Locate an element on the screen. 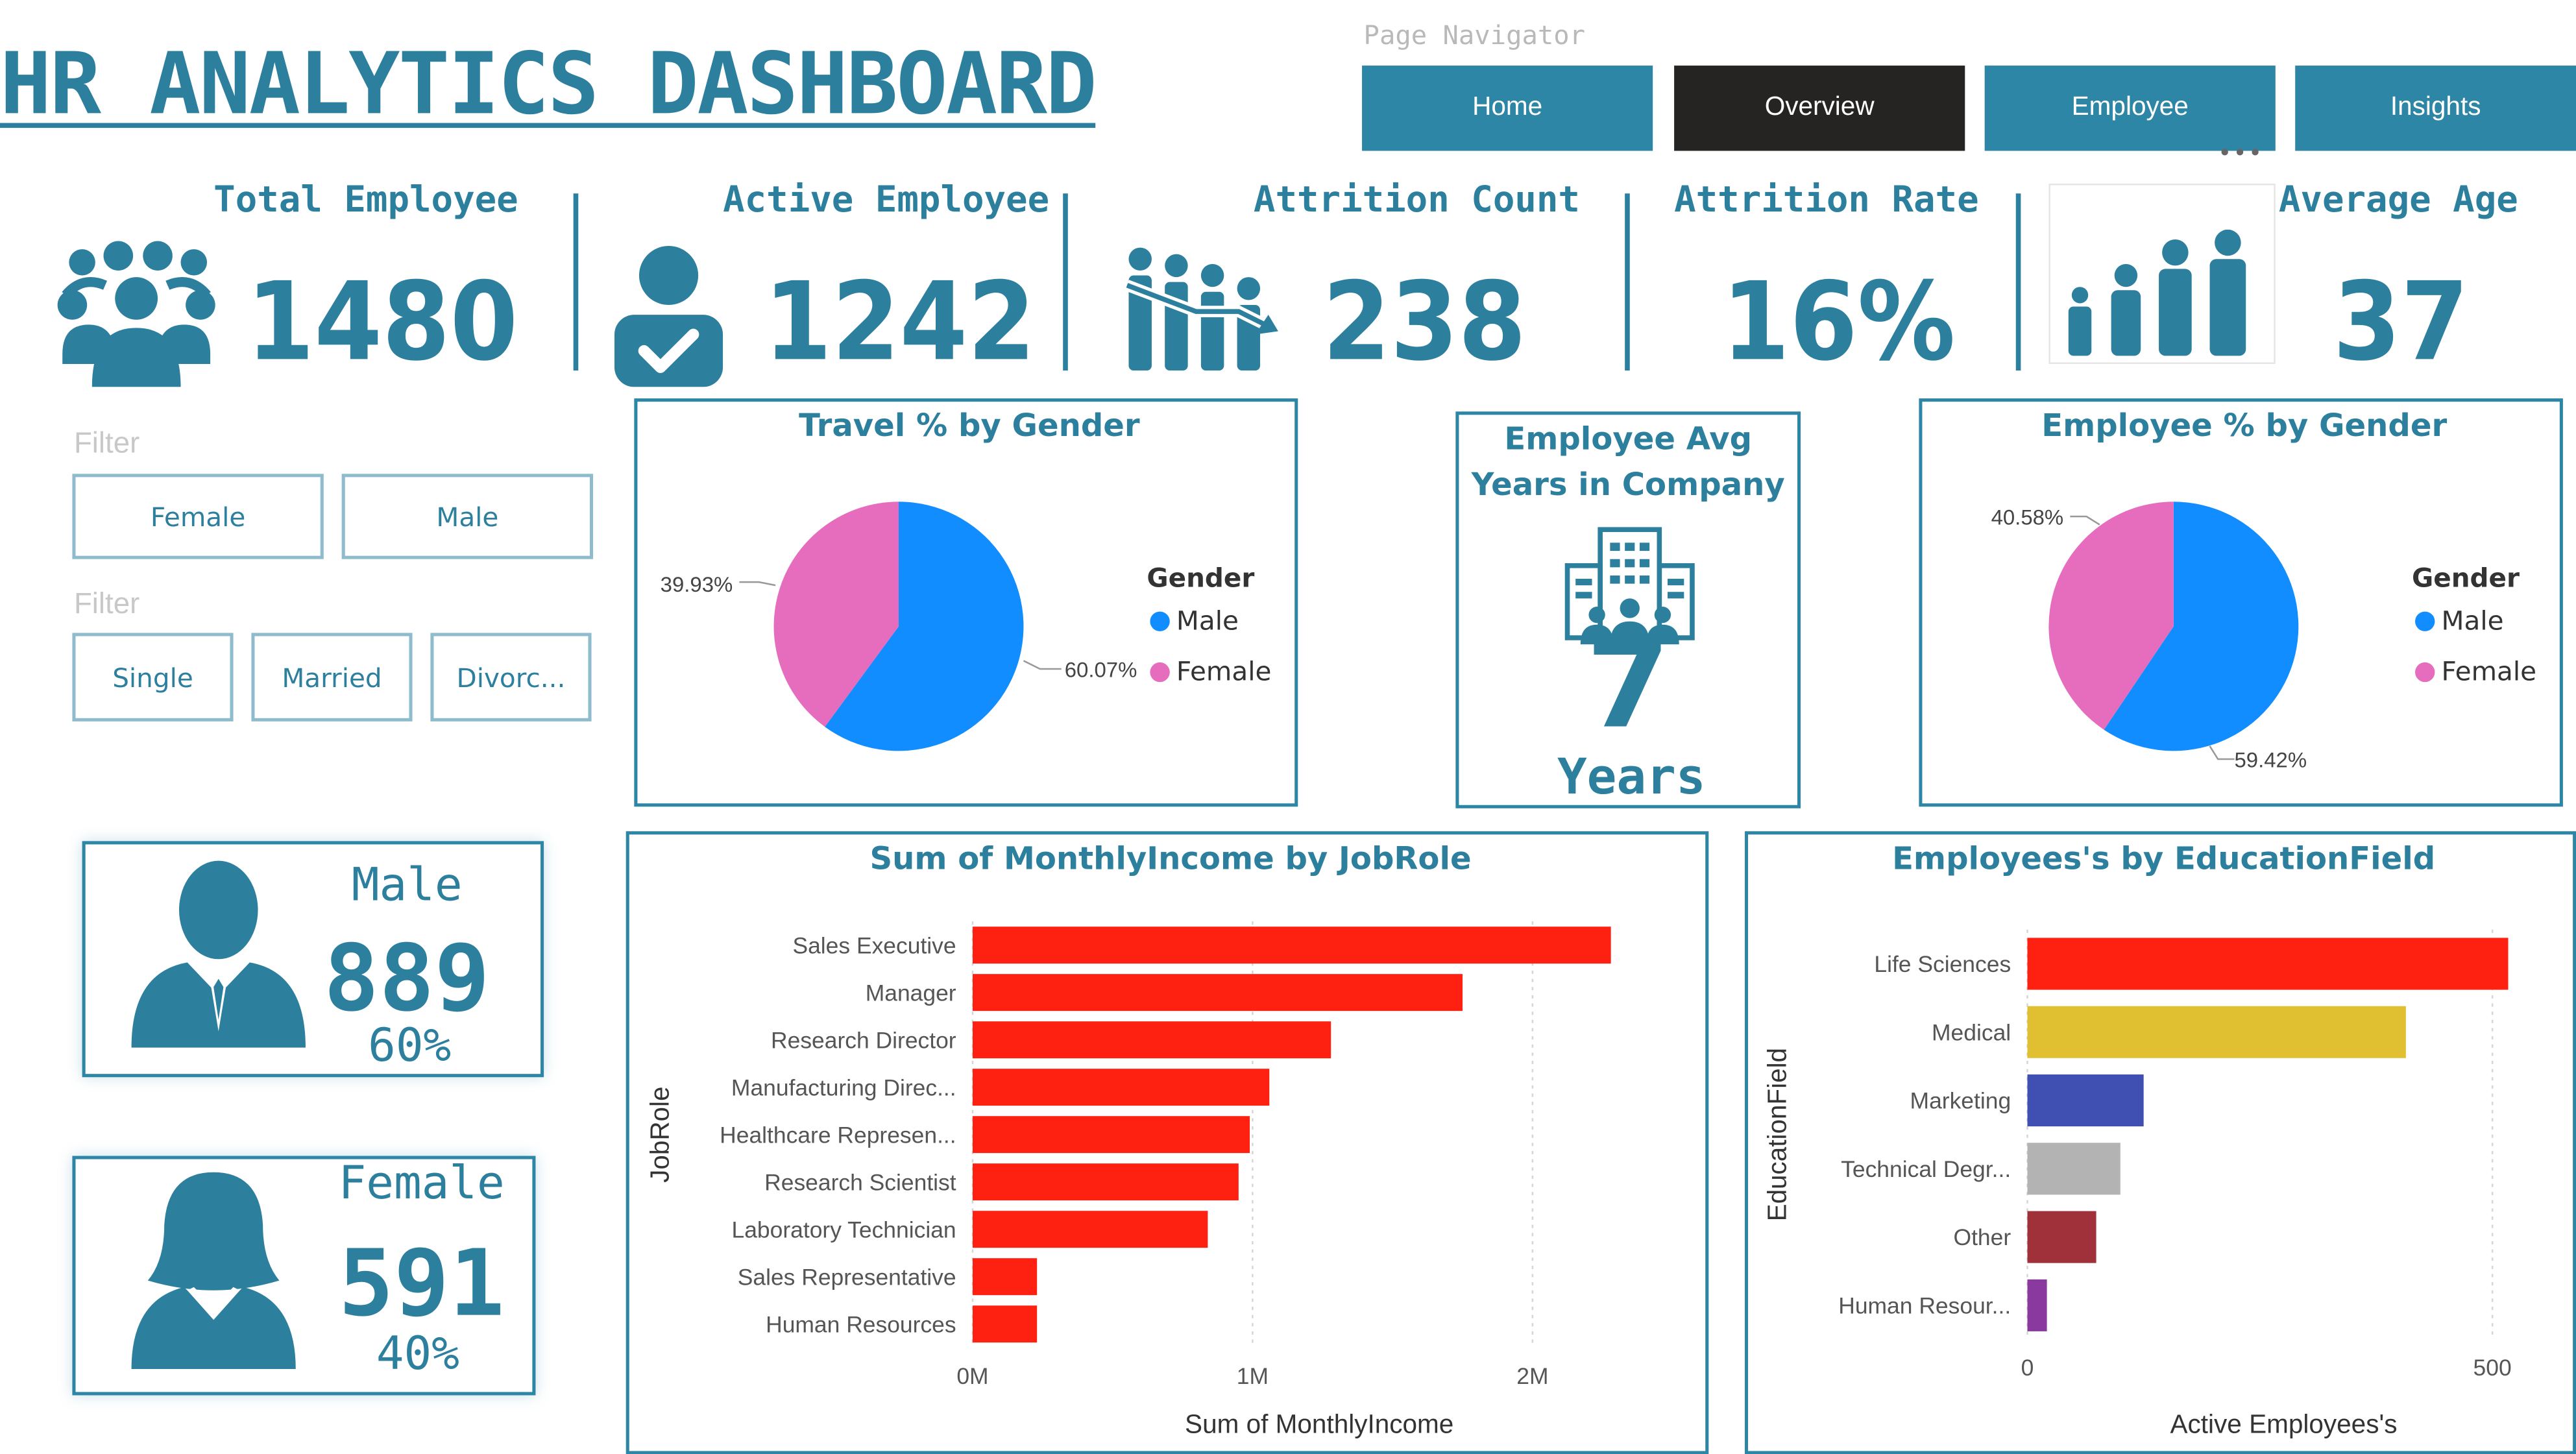 This screenshot has width=2576, height=1454. y-tick-label: Research Director is located at coordinates (863, 1040).